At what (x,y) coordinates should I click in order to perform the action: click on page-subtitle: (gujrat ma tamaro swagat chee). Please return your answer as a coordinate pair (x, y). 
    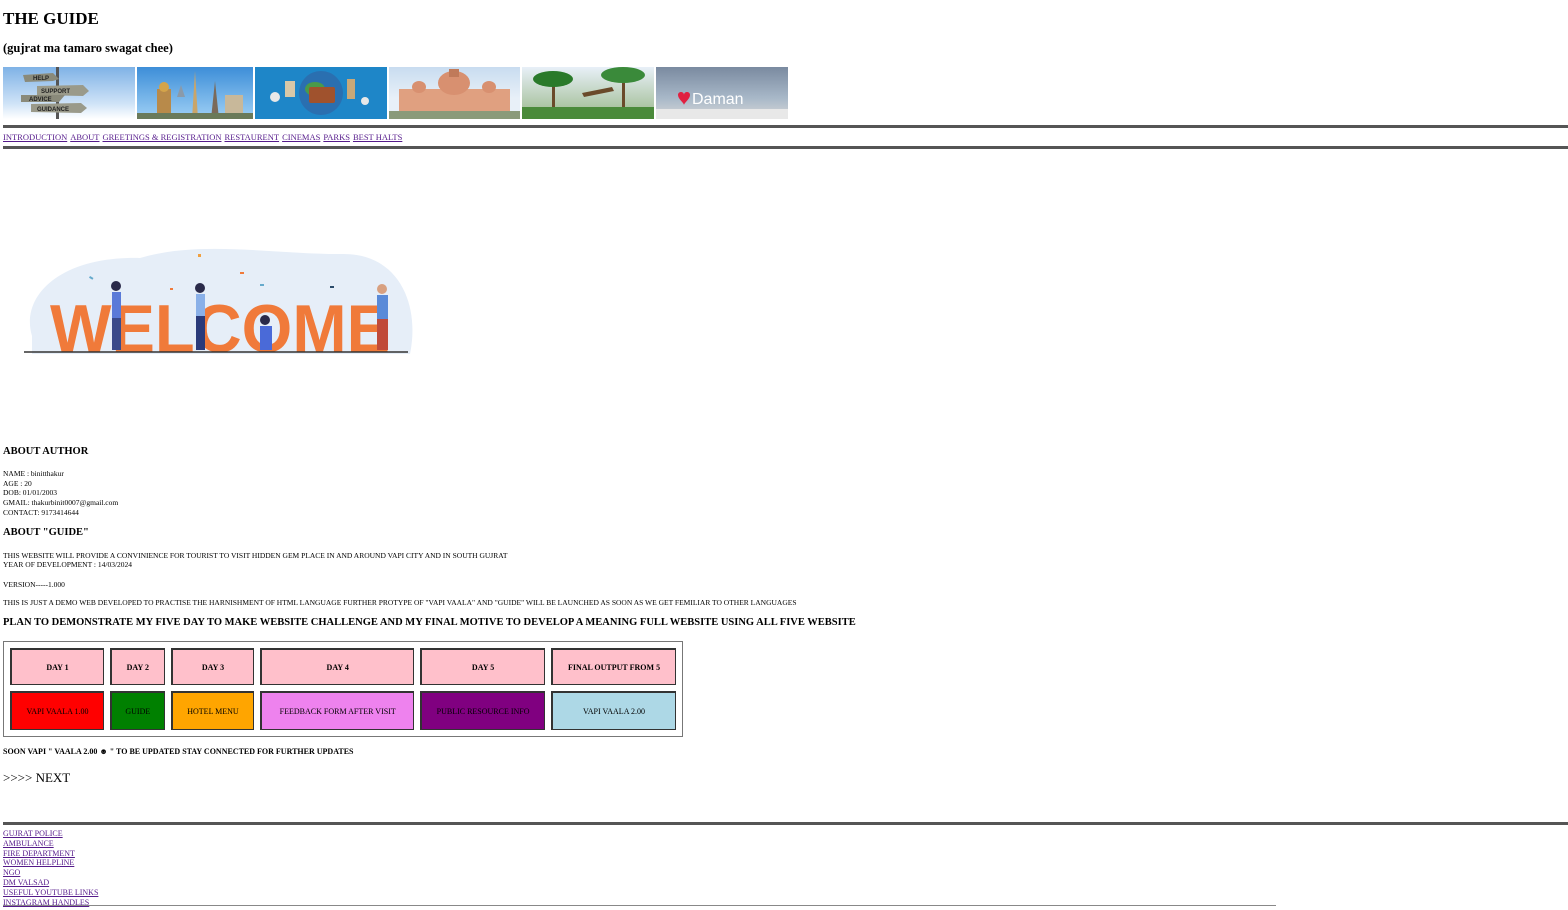
    Looking at the image, I should click on (88, 48).